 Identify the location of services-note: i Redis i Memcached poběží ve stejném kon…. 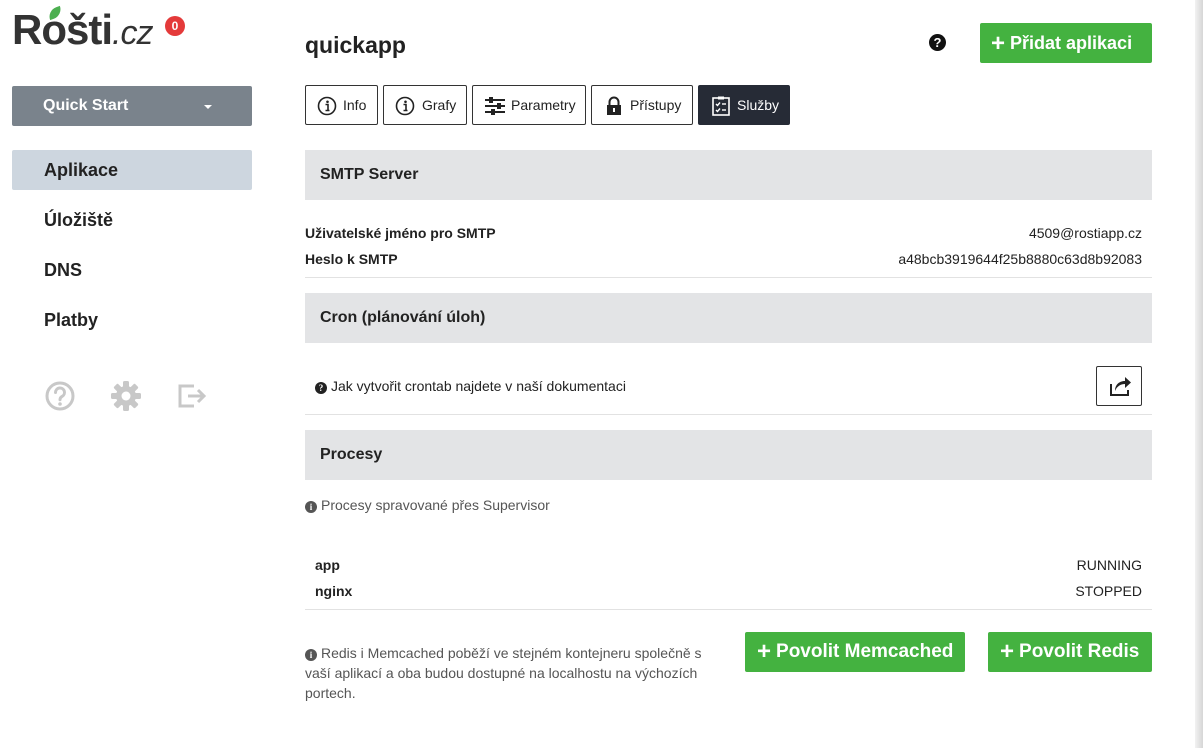
(510, 673).